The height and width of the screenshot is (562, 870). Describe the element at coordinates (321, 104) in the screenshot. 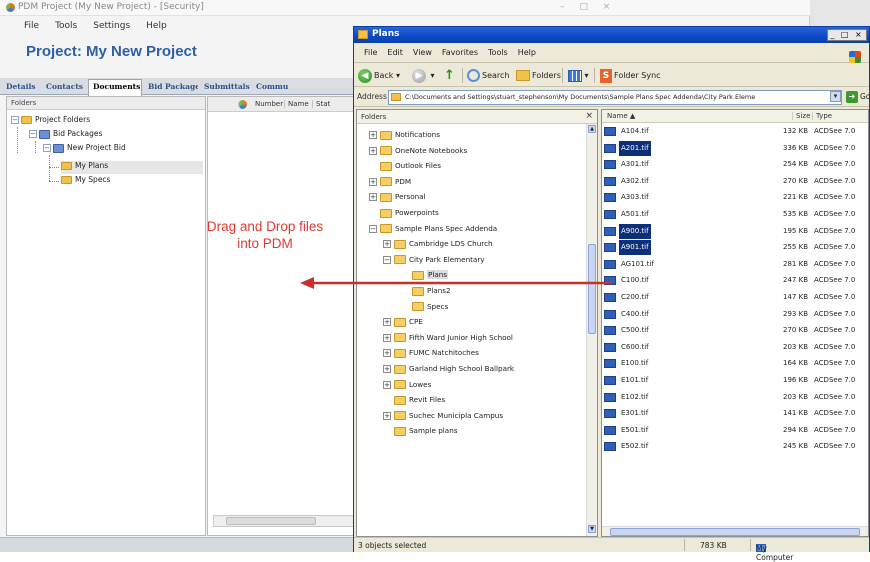

I see `column-status: Stat` at that location.